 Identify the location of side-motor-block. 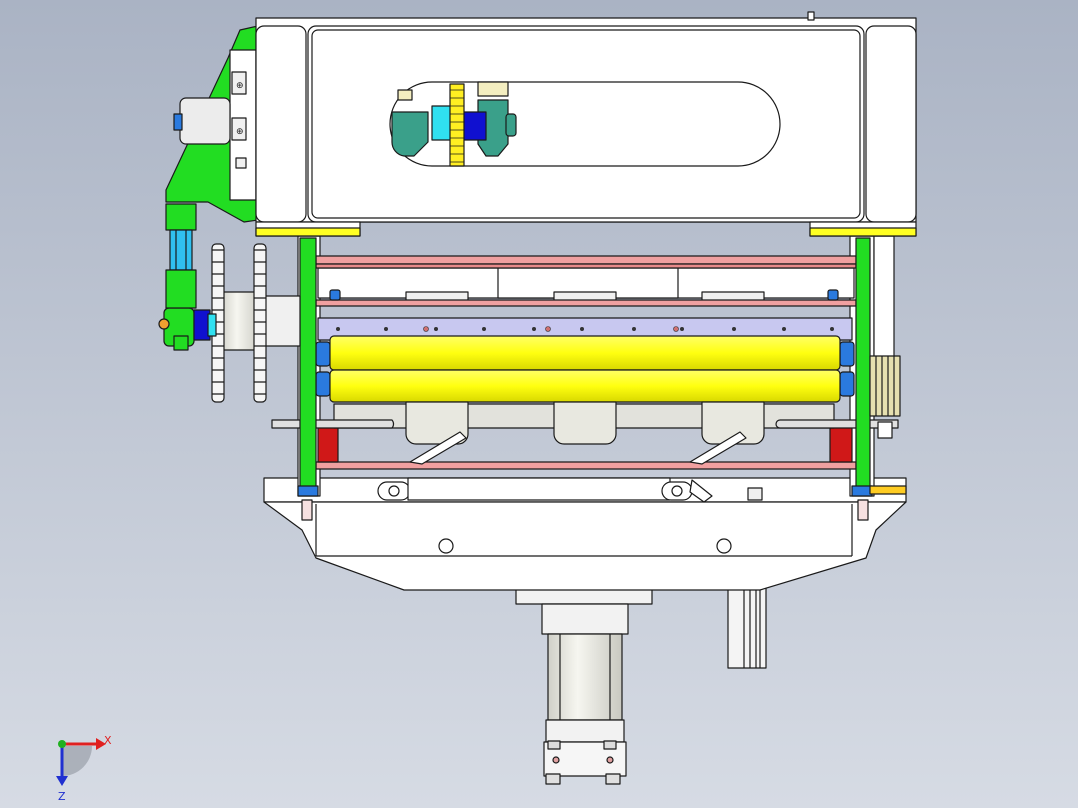
(747, 628).